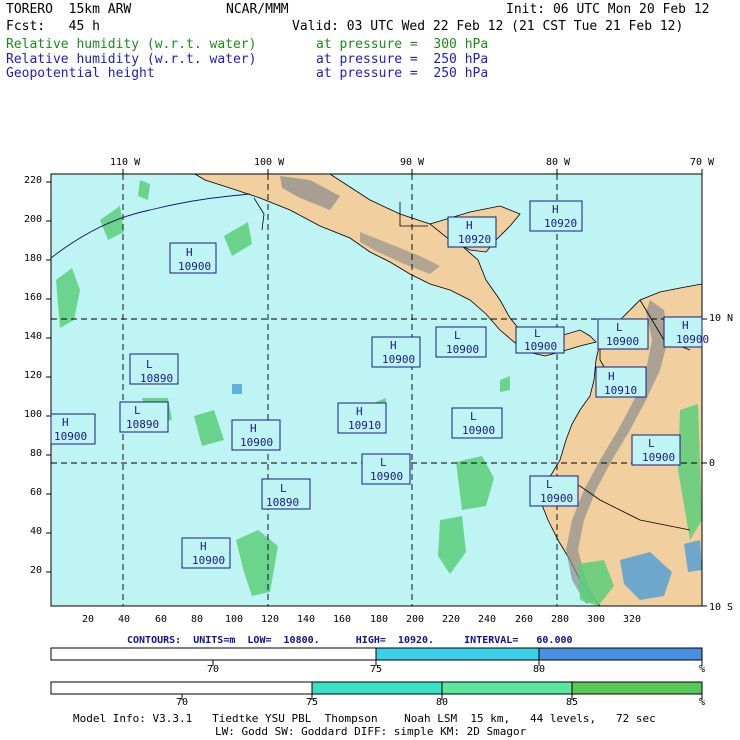 The image size is (740, 740). I want to click on rh-patch, so click(237, 389).